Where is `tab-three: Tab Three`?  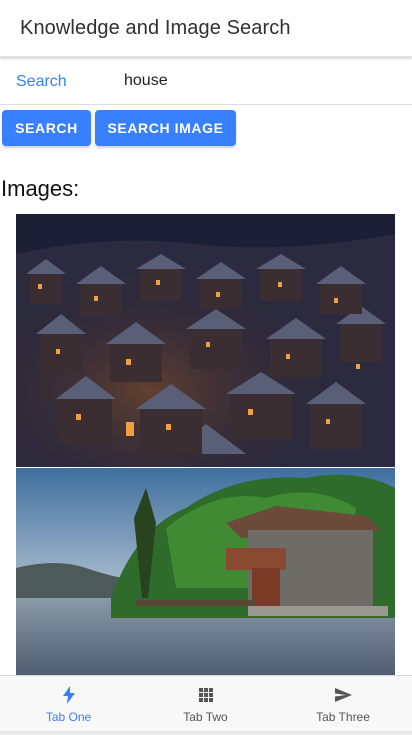 tab-three: Tab Three is located at coordinates (343, 703).